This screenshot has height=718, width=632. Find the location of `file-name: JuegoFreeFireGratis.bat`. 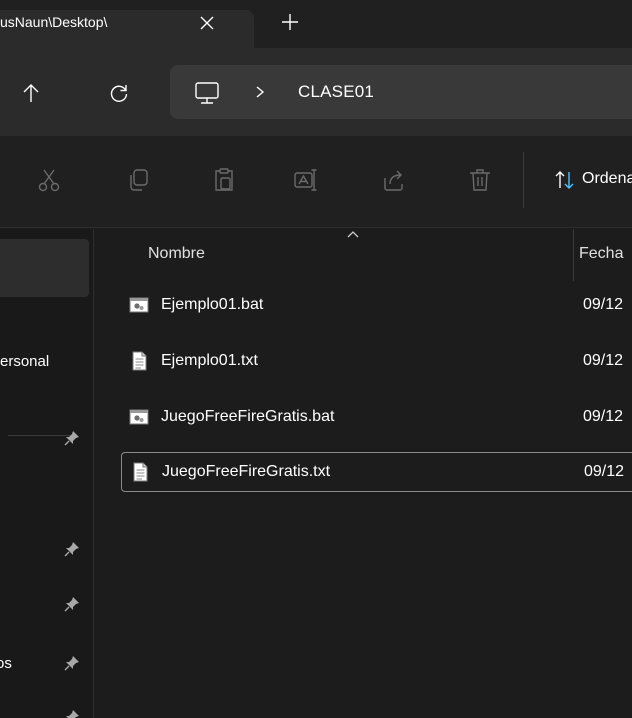

file-name: JuegoFreeFireGratis.bat is located at coordinates (248, 416).